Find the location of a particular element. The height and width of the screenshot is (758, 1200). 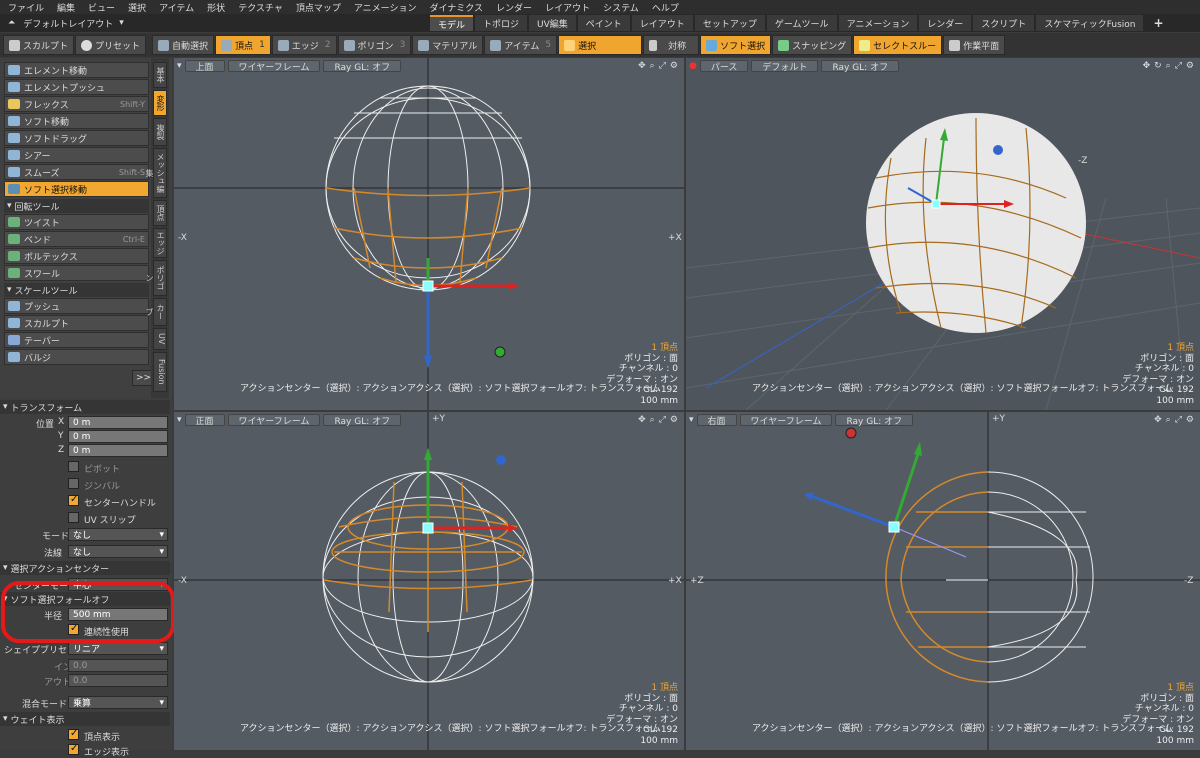

tab-script: スクリプト is located at coordinates (1004, 23).